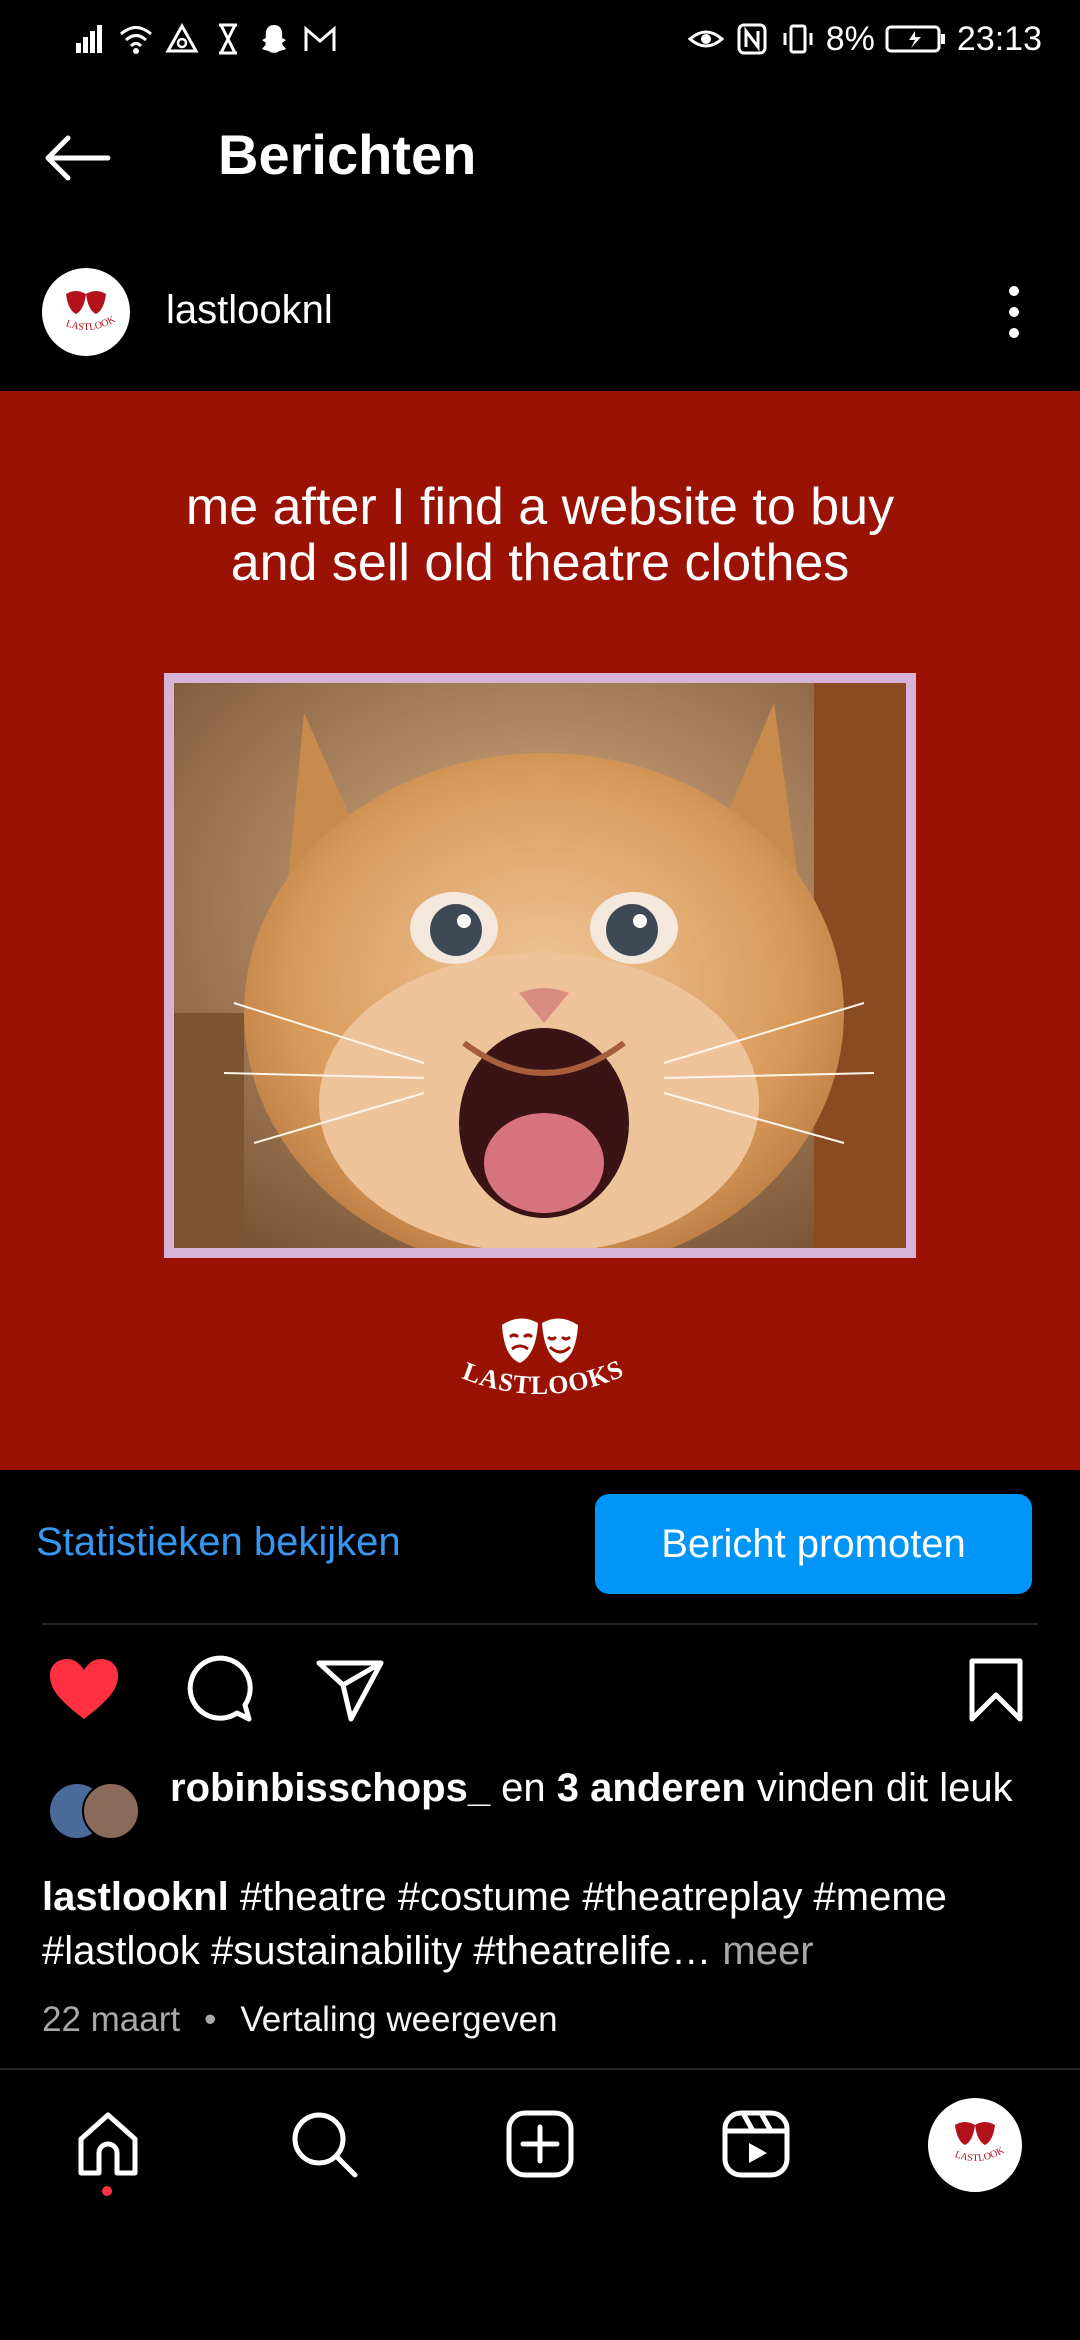 This screenshot has height=2340, width=1080. What do you see at coordinates (916, 39) in the screenshot?
I see `battery-icon` at bounding box center [916, 39].